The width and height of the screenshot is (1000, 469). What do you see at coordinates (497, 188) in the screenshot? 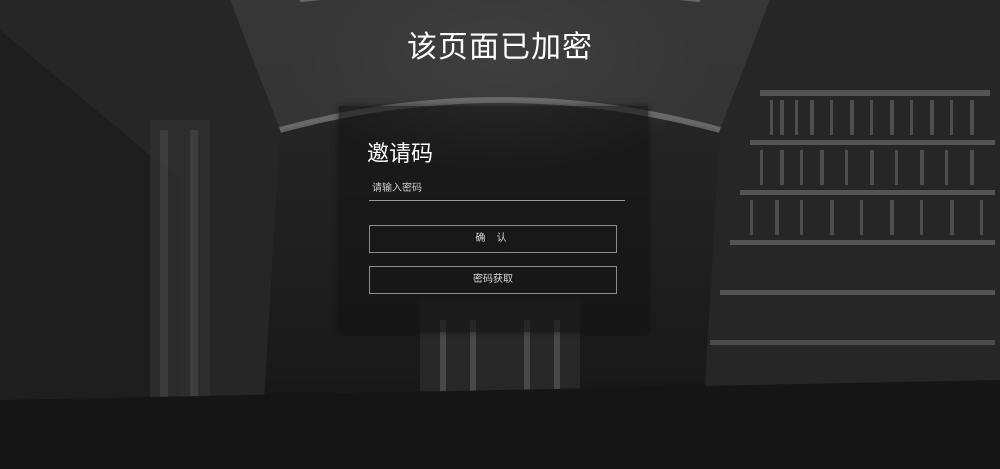
I see `password-input` at bounding box center [497, 188].